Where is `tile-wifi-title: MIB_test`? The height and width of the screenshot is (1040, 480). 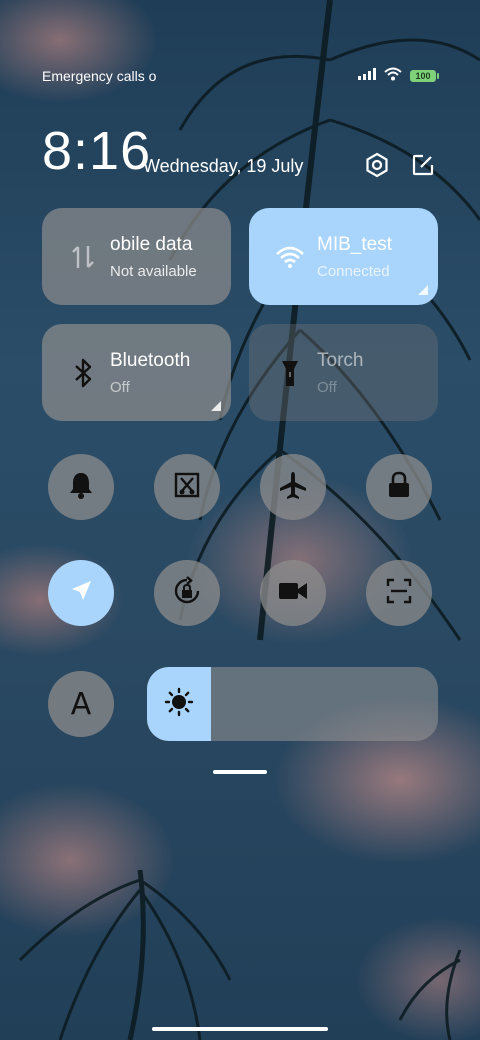
tile-wifi-title: MIB_test is located at coordinates (354, 244).